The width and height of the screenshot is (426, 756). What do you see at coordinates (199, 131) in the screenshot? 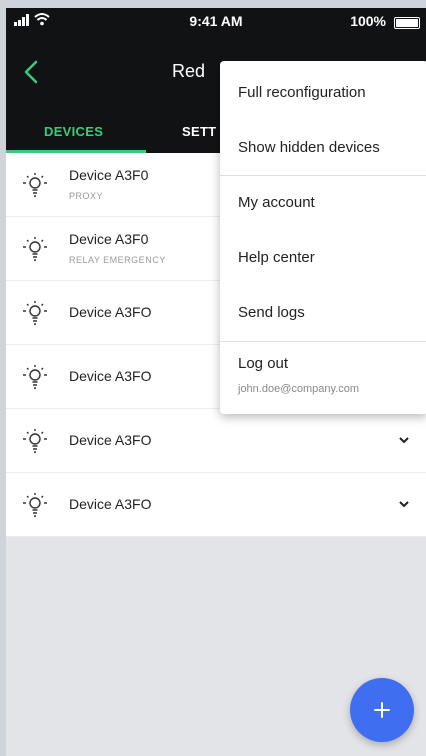
I see `tab-settings: SETT` at bounding box center [199, 131].